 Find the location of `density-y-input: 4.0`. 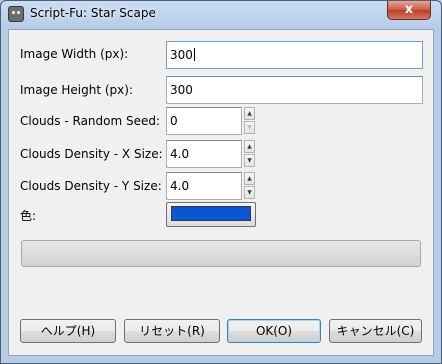

density-y-input: 4.0 is located at coordinates (204, 186).